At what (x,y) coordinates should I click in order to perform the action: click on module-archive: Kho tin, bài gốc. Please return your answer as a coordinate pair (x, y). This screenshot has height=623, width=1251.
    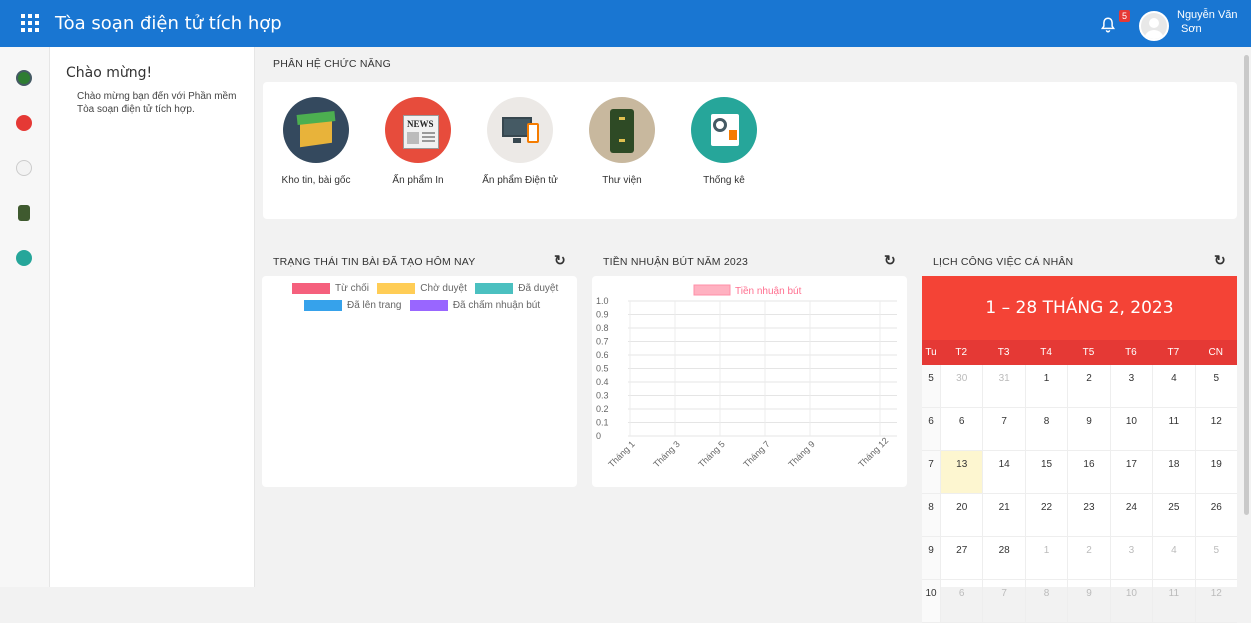
    Looking at the image, I should click on (316, 142).